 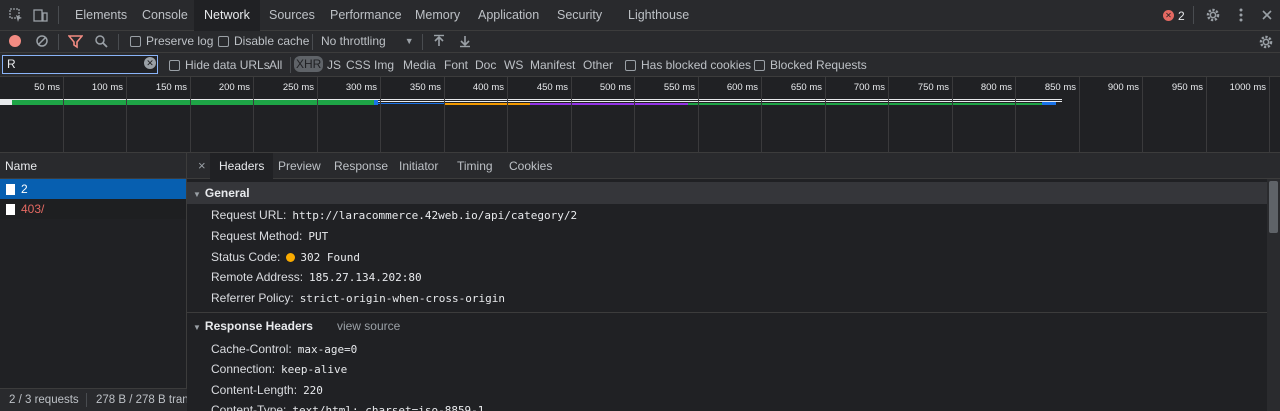 What do you see at coordinates (615, 87) in the screenshot?
I see `timeline-tick-label: 500 ms` at bounding box center [615, 87].